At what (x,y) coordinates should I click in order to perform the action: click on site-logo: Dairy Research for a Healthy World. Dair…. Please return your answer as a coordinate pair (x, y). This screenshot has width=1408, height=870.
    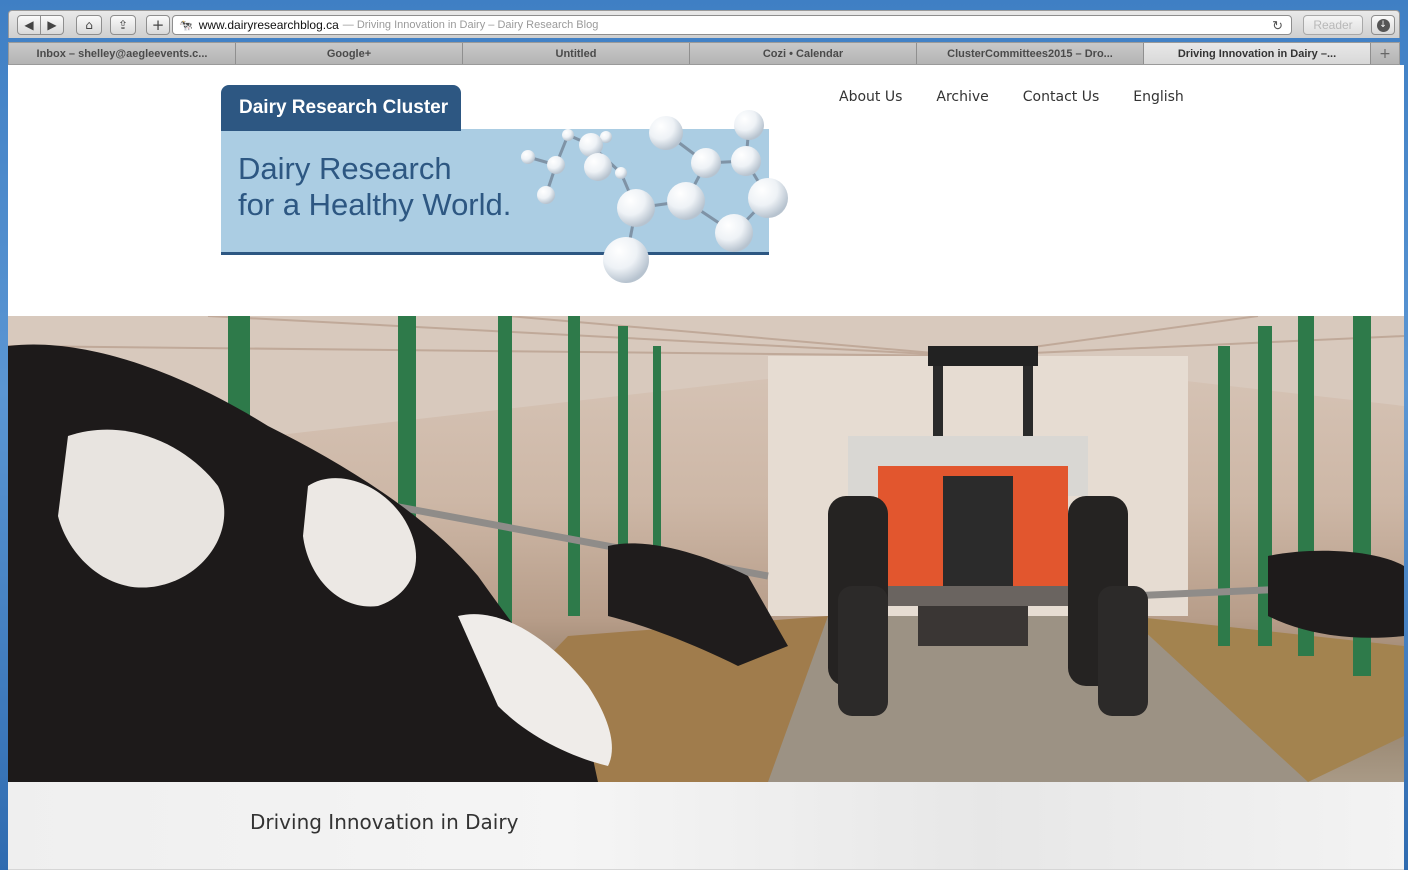
    Looking at the image, I should click on (511, 185).